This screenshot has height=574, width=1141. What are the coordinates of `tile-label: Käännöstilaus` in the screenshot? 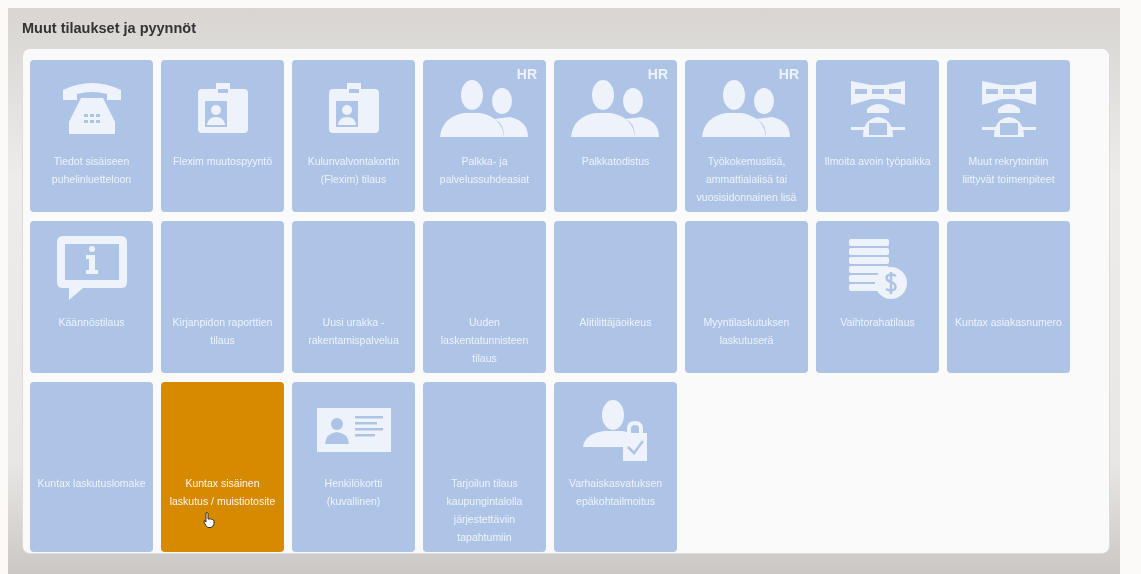 It's located at (91, 322).